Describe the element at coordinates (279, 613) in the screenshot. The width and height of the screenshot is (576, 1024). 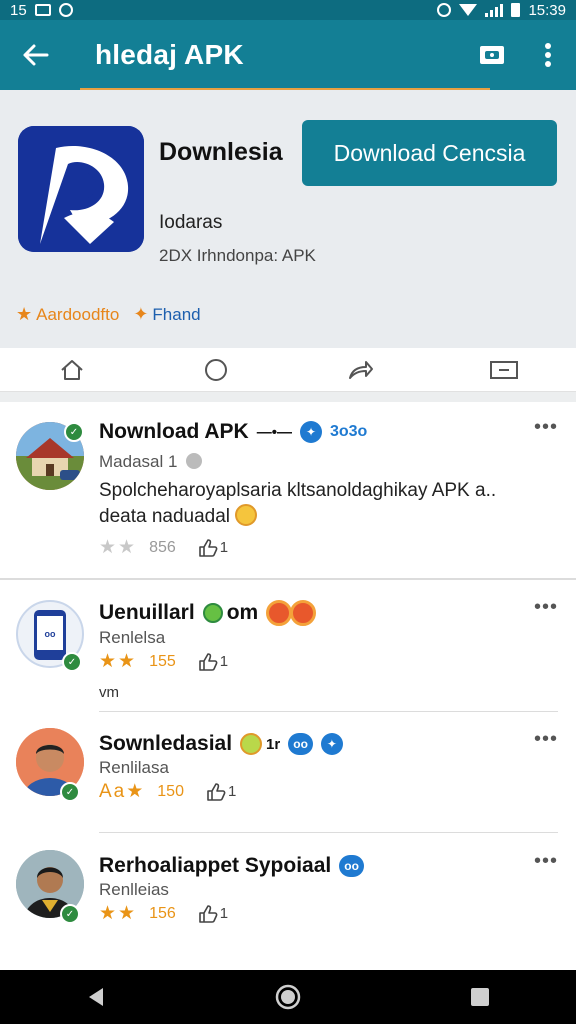
I see `reaction-icon` at that location.